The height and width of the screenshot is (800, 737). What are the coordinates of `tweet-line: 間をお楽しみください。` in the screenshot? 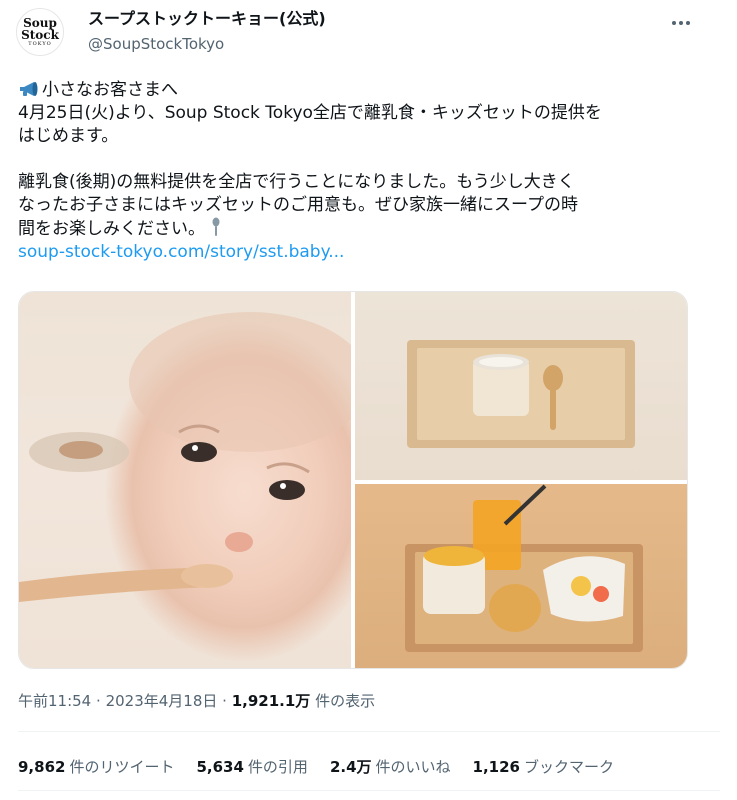 It's located at (363, 229).